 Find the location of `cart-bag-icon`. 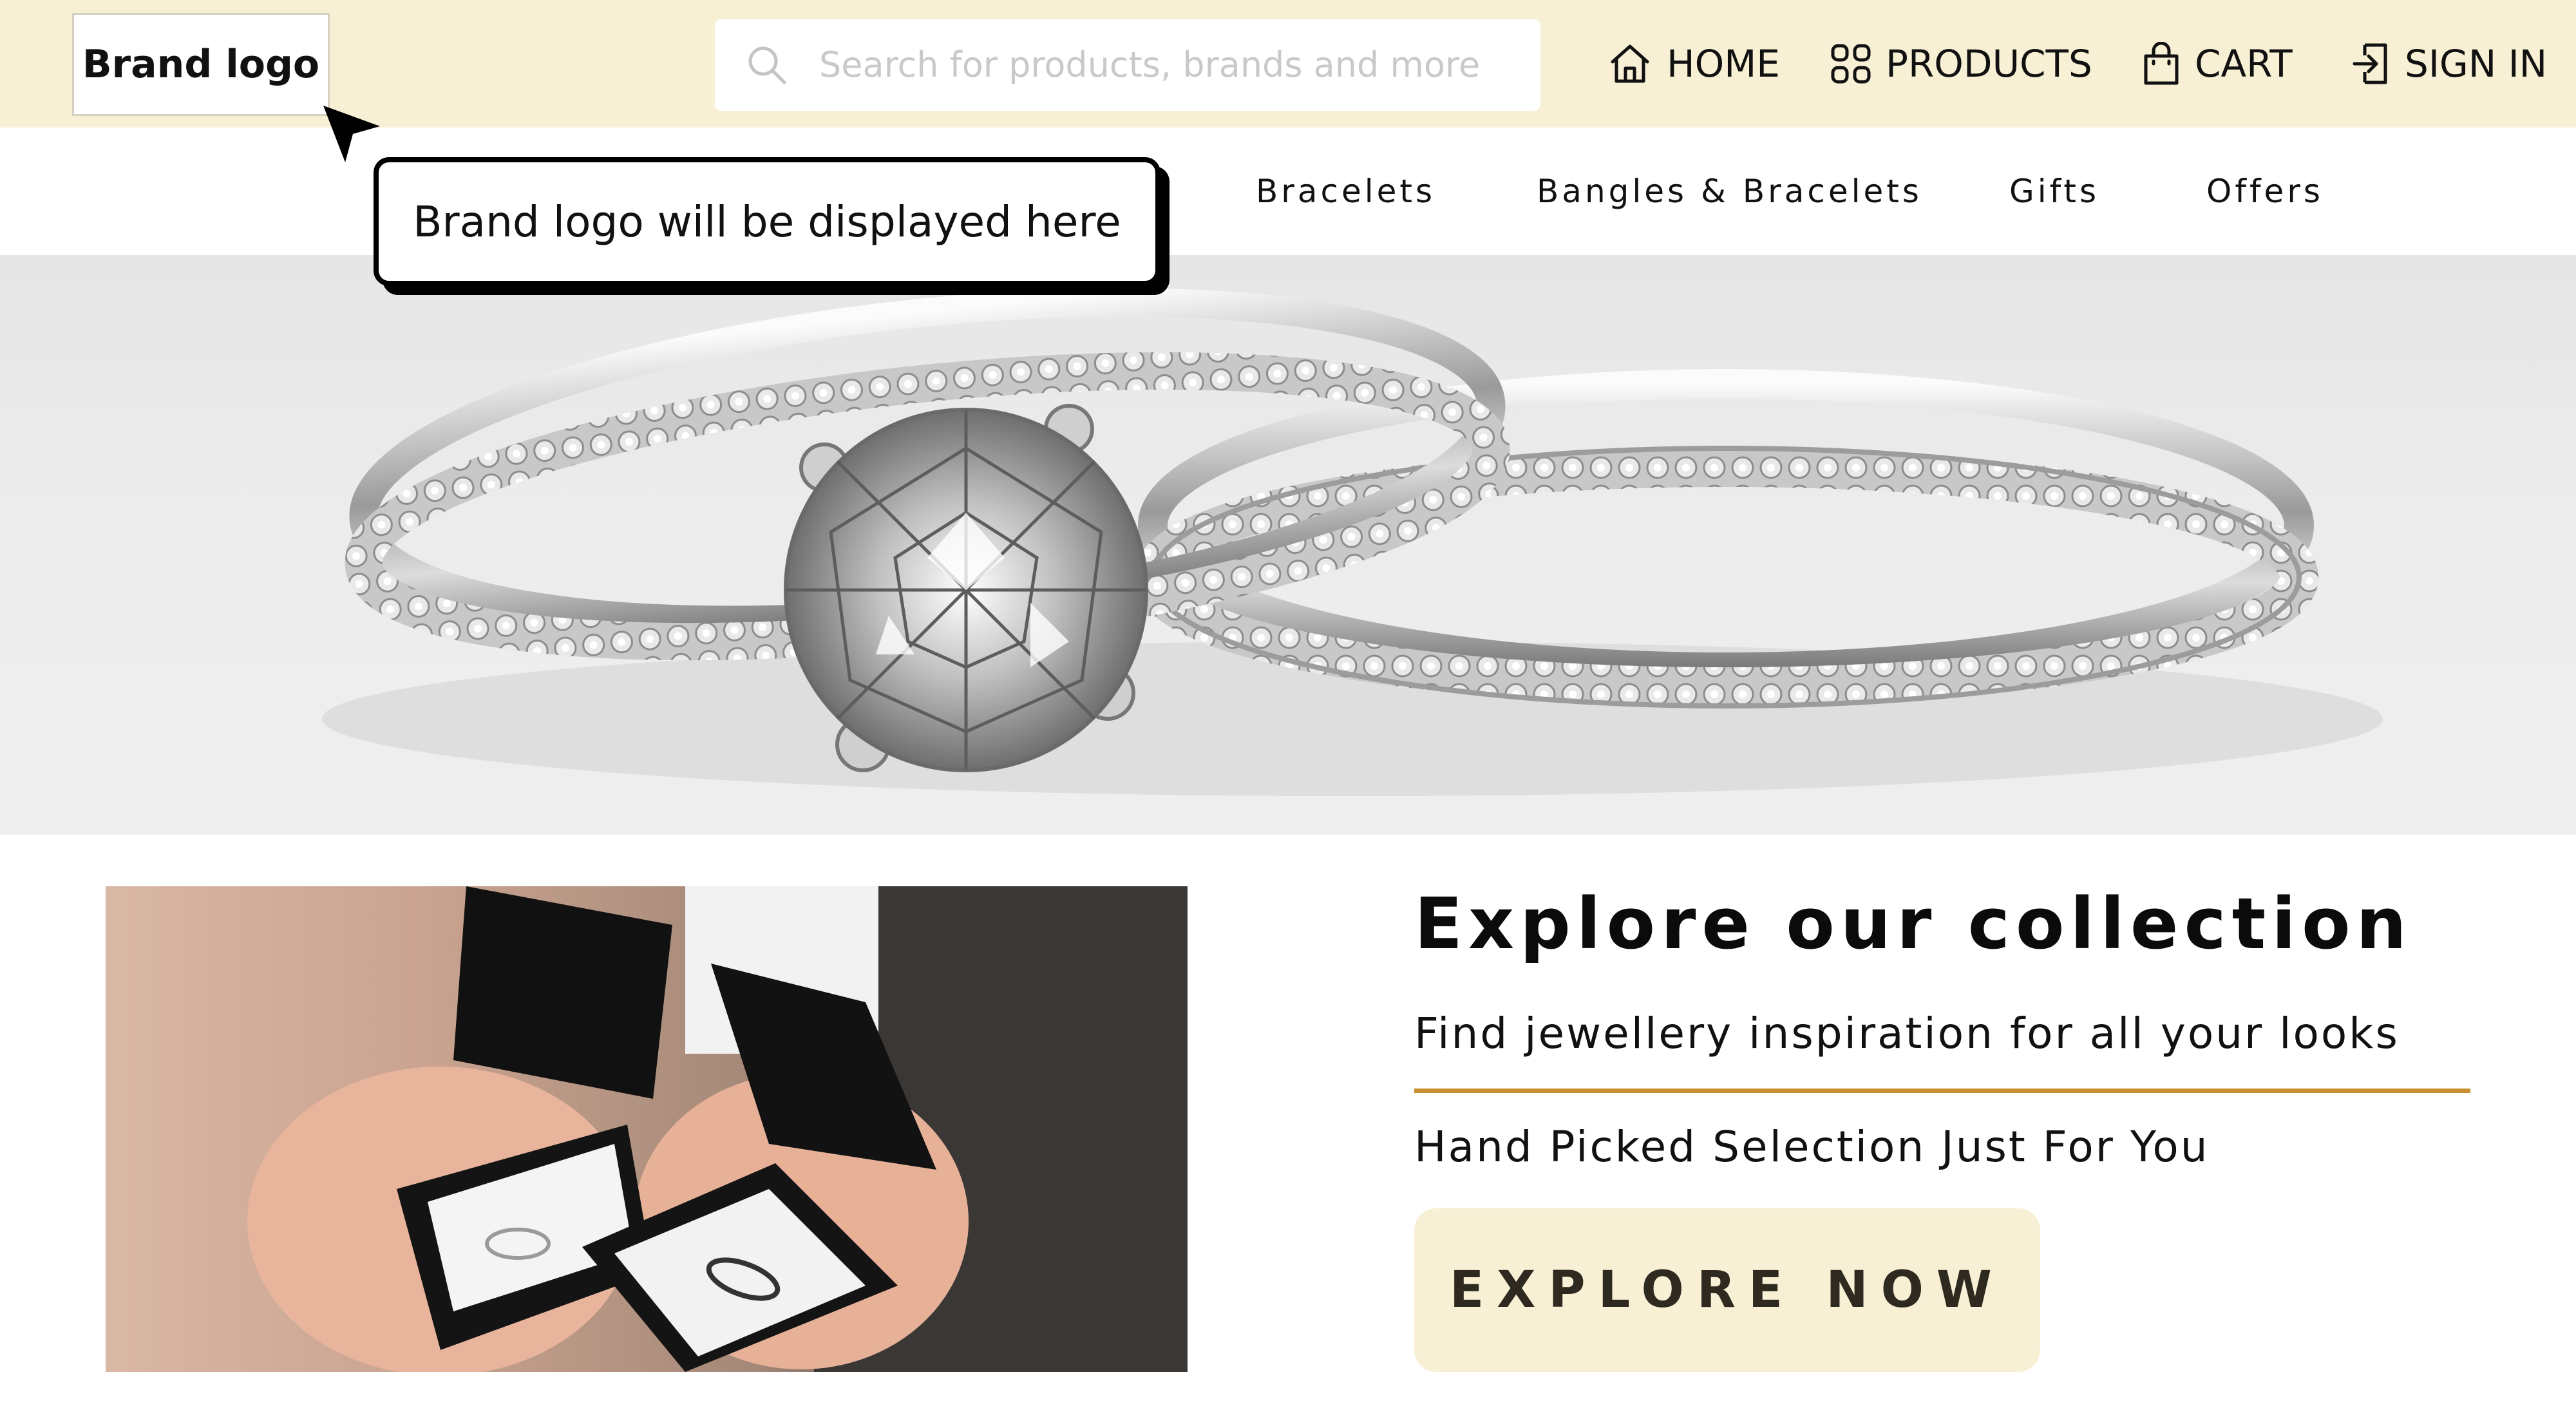

cart-bag-icon is located at coordinates (2161, 63).